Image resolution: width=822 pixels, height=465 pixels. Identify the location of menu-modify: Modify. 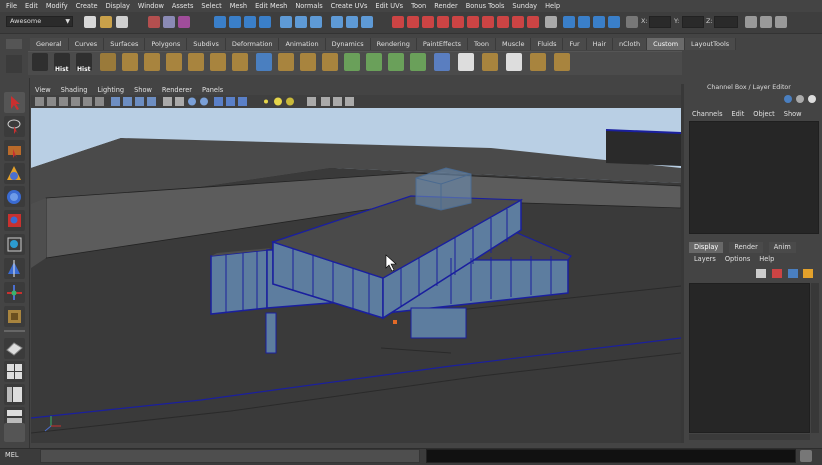
(57, 6).